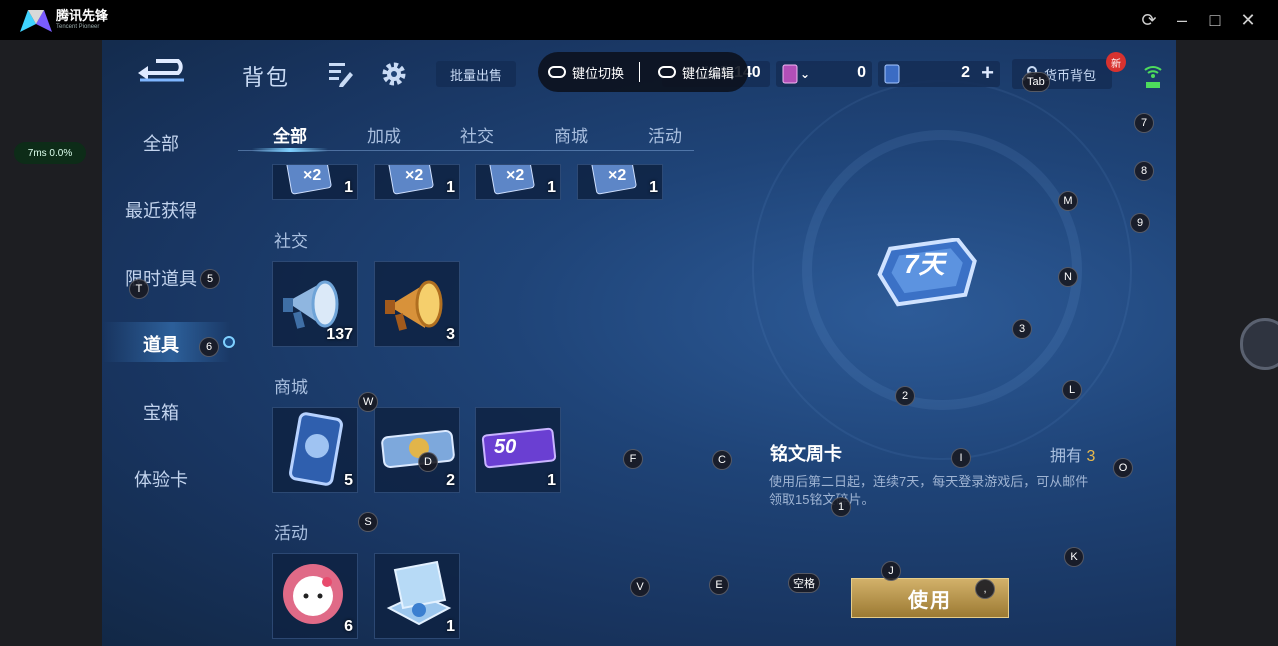 This screenshot has width=1278, height=646. I want to click on minimize-button: –, so click(1182, 20).